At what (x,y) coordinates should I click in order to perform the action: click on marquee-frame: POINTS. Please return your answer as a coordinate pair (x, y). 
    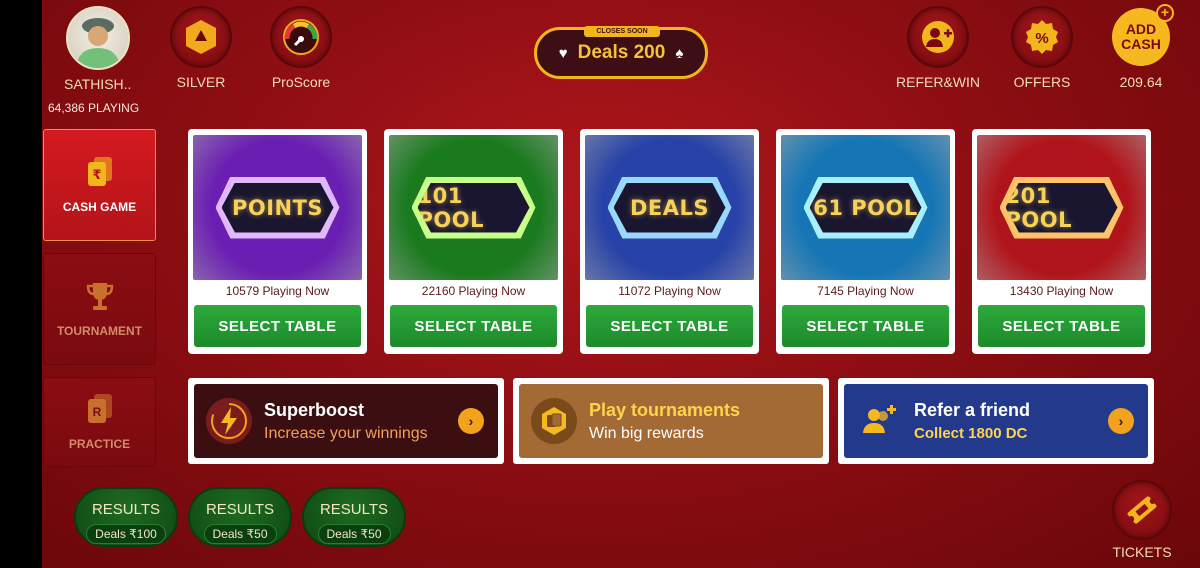
    Looking at the image, I should click on (277, 207).